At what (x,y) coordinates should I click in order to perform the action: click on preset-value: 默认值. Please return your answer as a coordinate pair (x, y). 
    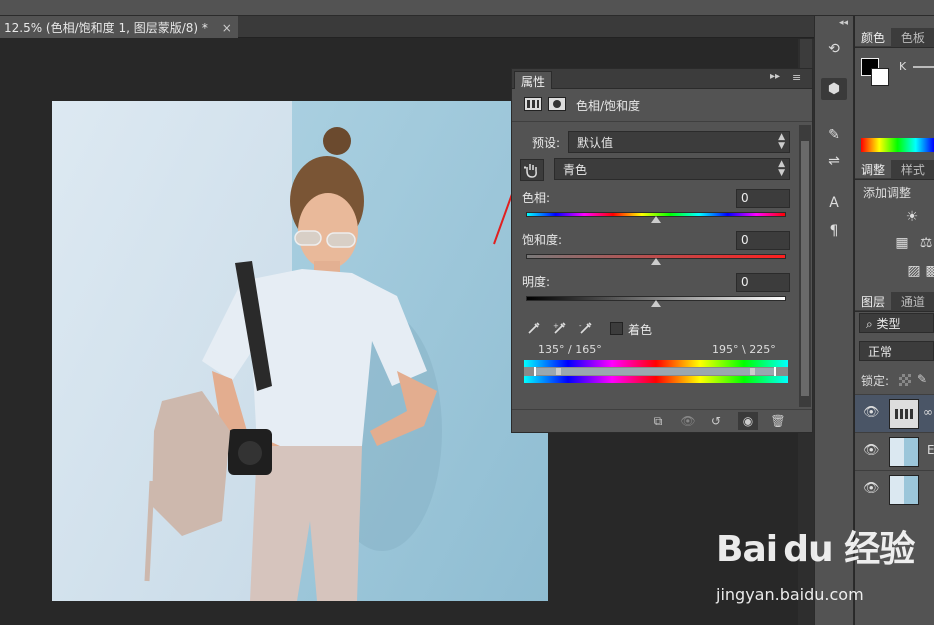
    Looking at the image, I should click on (595, 143).